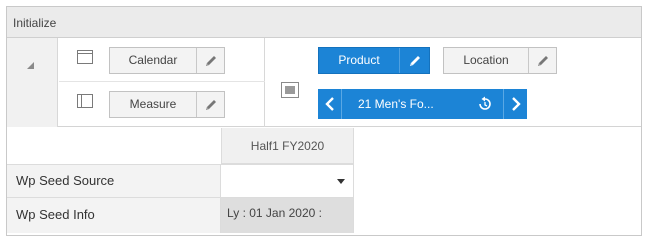 This screenshot has height=241, width=647. I want to click on location-dimension-tile: Location, so click(500, 60).